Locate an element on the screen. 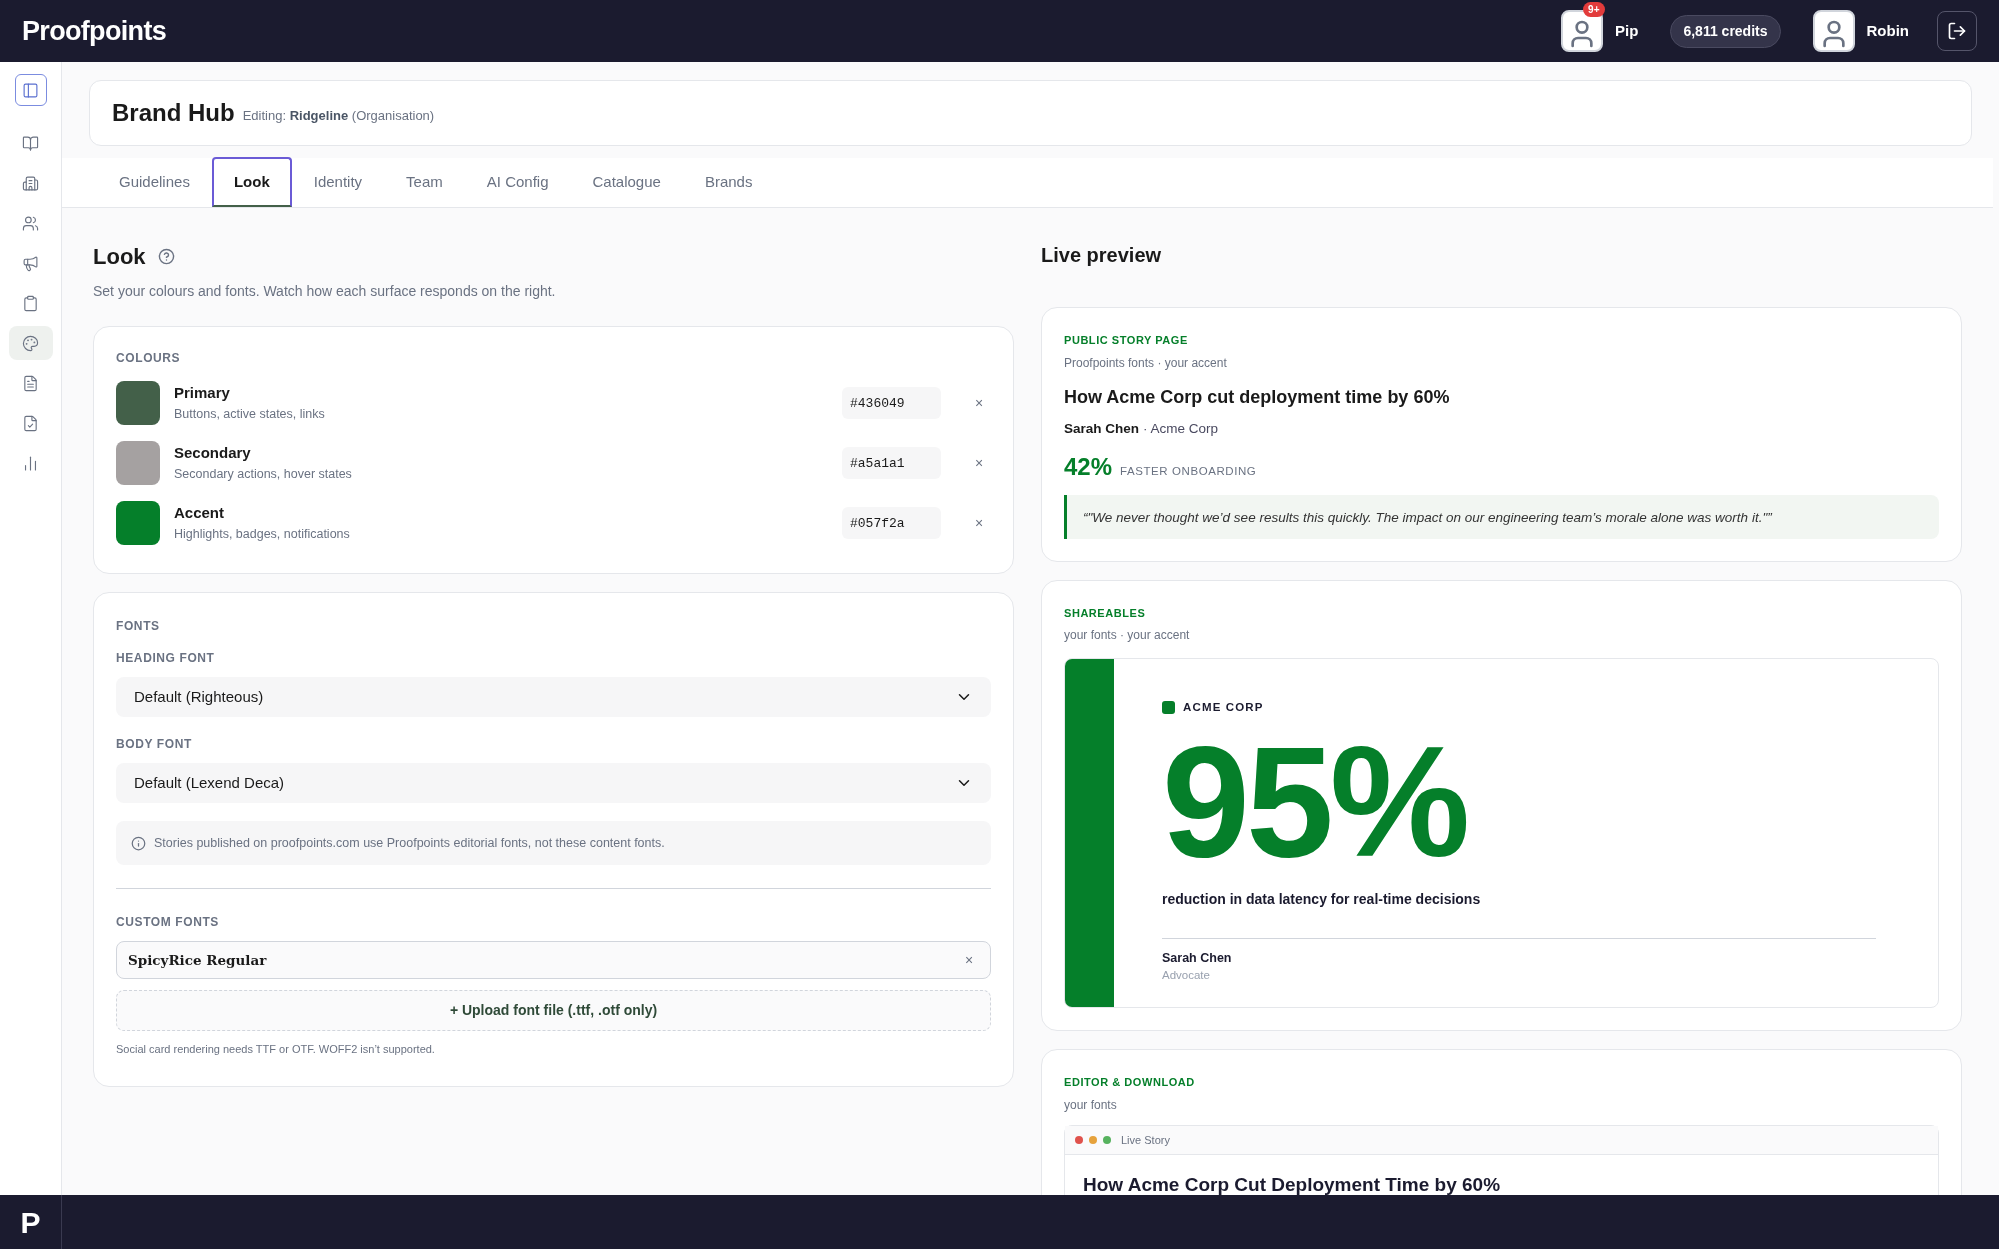 The height and width of the screenshot is (1249, 1999). story-headline: How Acme Corp cut deployment time by 60% is located at coordinates (1257, 397).